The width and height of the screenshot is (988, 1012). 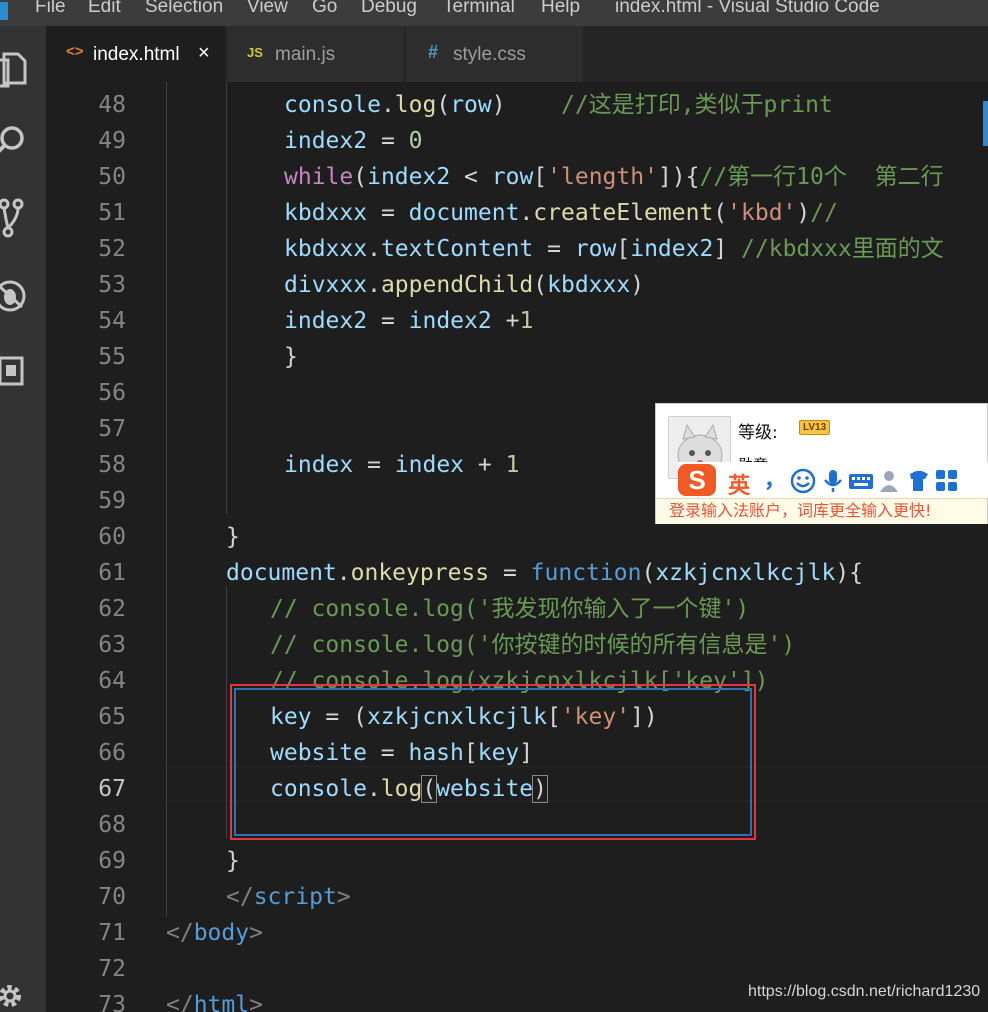 I want to click on code-line: 48 console.log(row) //这是打印,类似于print, so click(x=517, y=105).